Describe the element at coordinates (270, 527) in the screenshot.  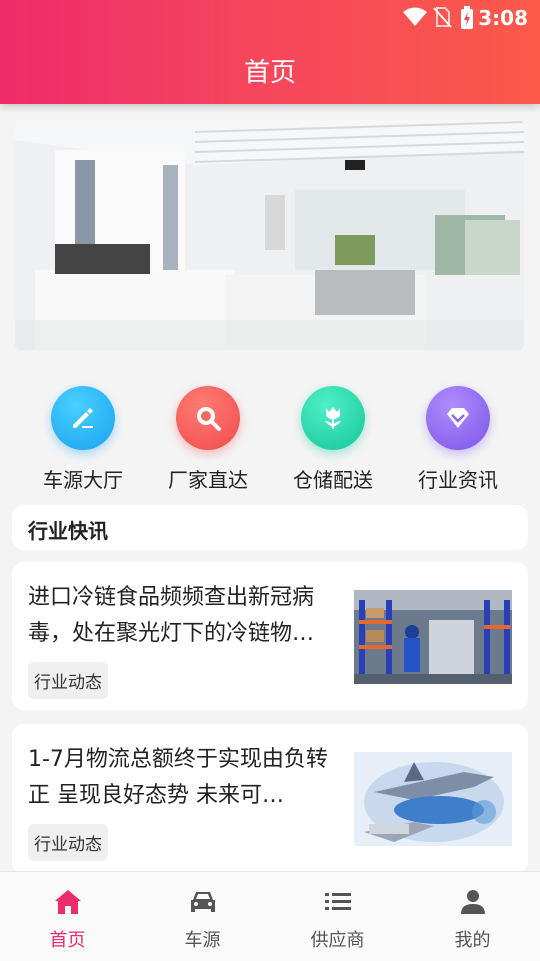
I see `section-header: 行业快讯` at that location.